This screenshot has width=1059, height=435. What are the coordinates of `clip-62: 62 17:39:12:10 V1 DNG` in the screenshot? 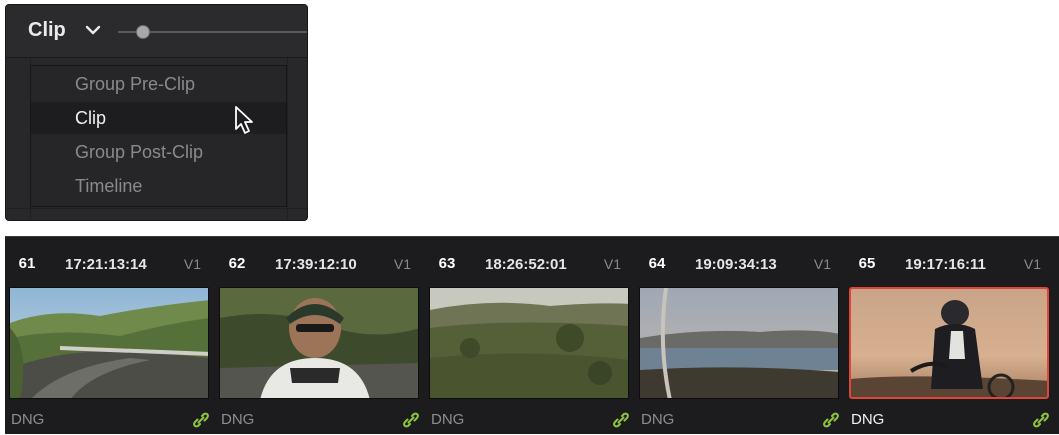 It's located at (320, 336).